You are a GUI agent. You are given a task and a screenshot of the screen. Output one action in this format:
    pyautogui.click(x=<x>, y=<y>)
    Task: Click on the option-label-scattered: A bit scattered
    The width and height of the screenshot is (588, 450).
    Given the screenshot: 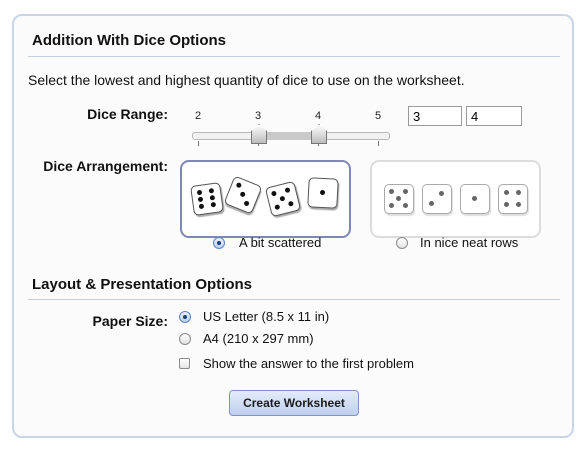 What is the action you would take?
    pyautogui.click(x=280, y=242)
    